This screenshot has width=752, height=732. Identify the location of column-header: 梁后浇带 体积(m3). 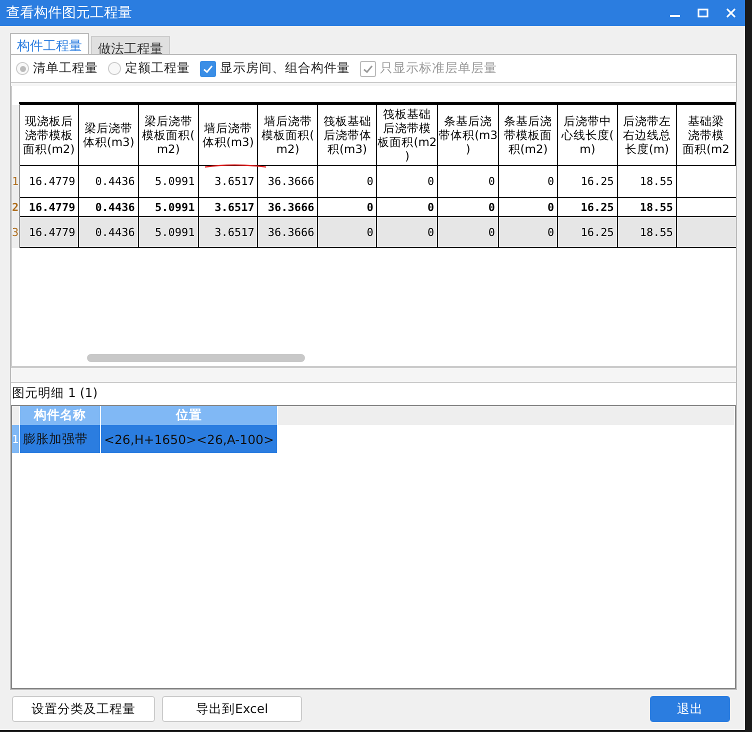
(108, 135).